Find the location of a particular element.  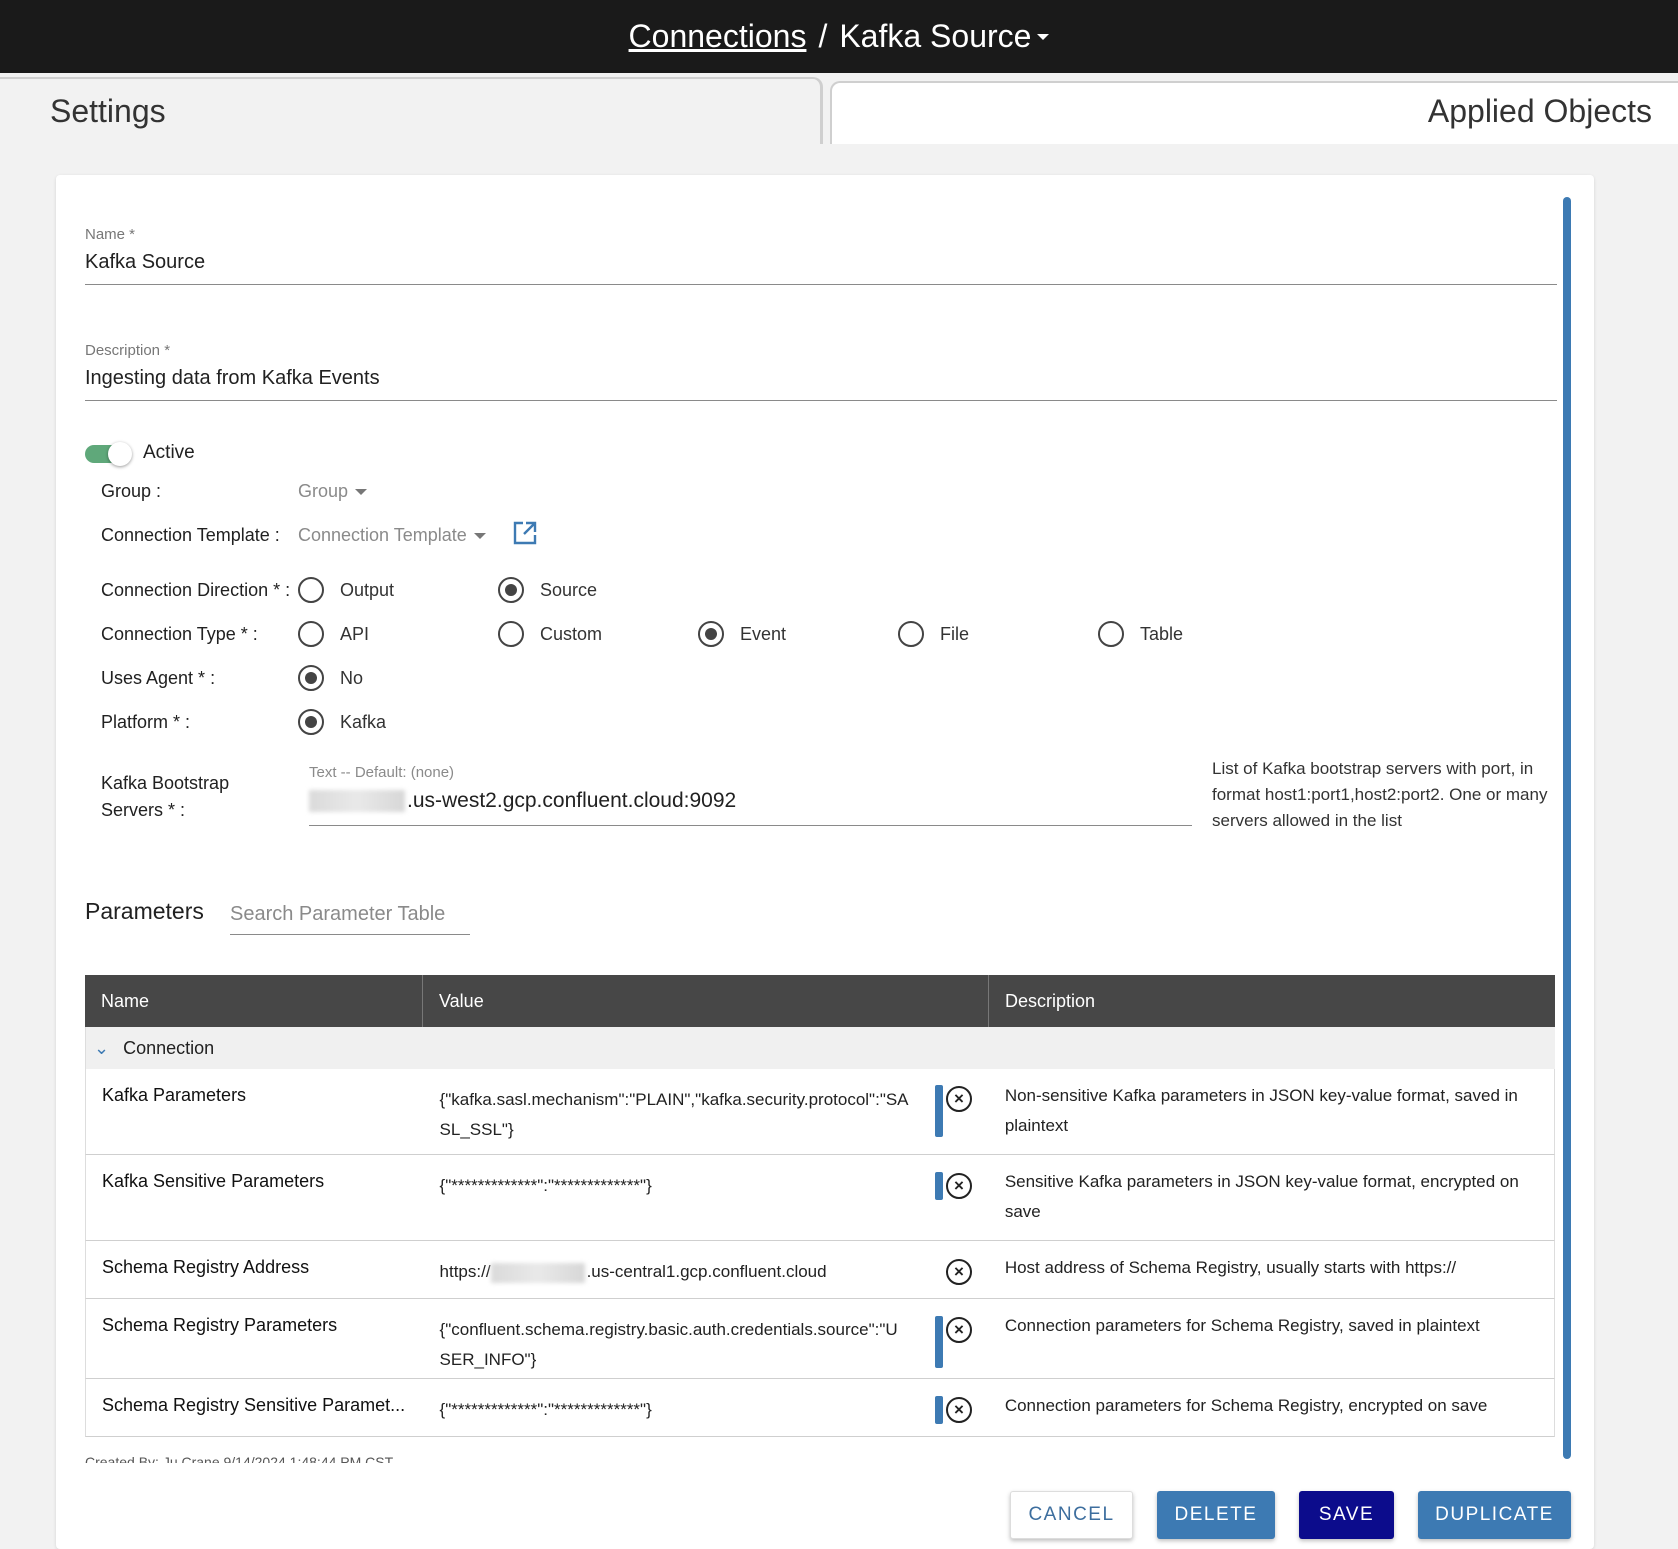

group-label: Connection is located at coordinates (169, 1047).